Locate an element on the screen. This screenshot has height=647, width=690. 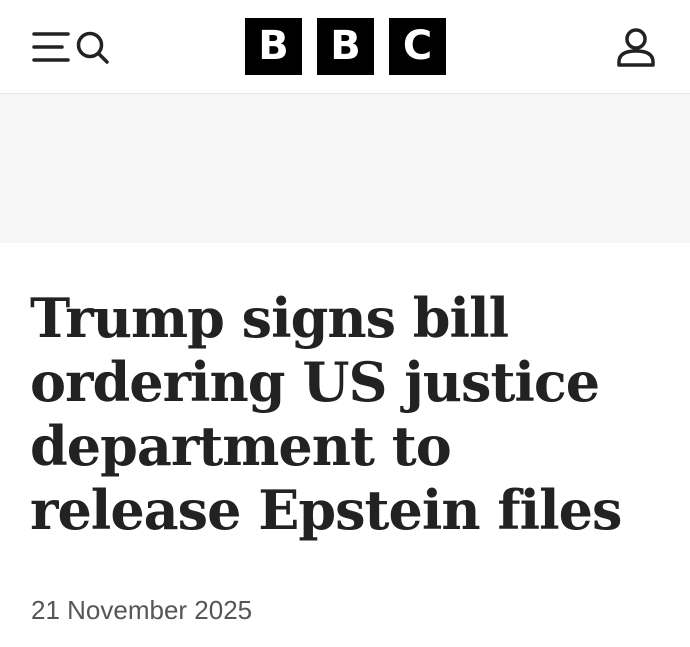
user-account-icon is located at coordinates (636, 47).